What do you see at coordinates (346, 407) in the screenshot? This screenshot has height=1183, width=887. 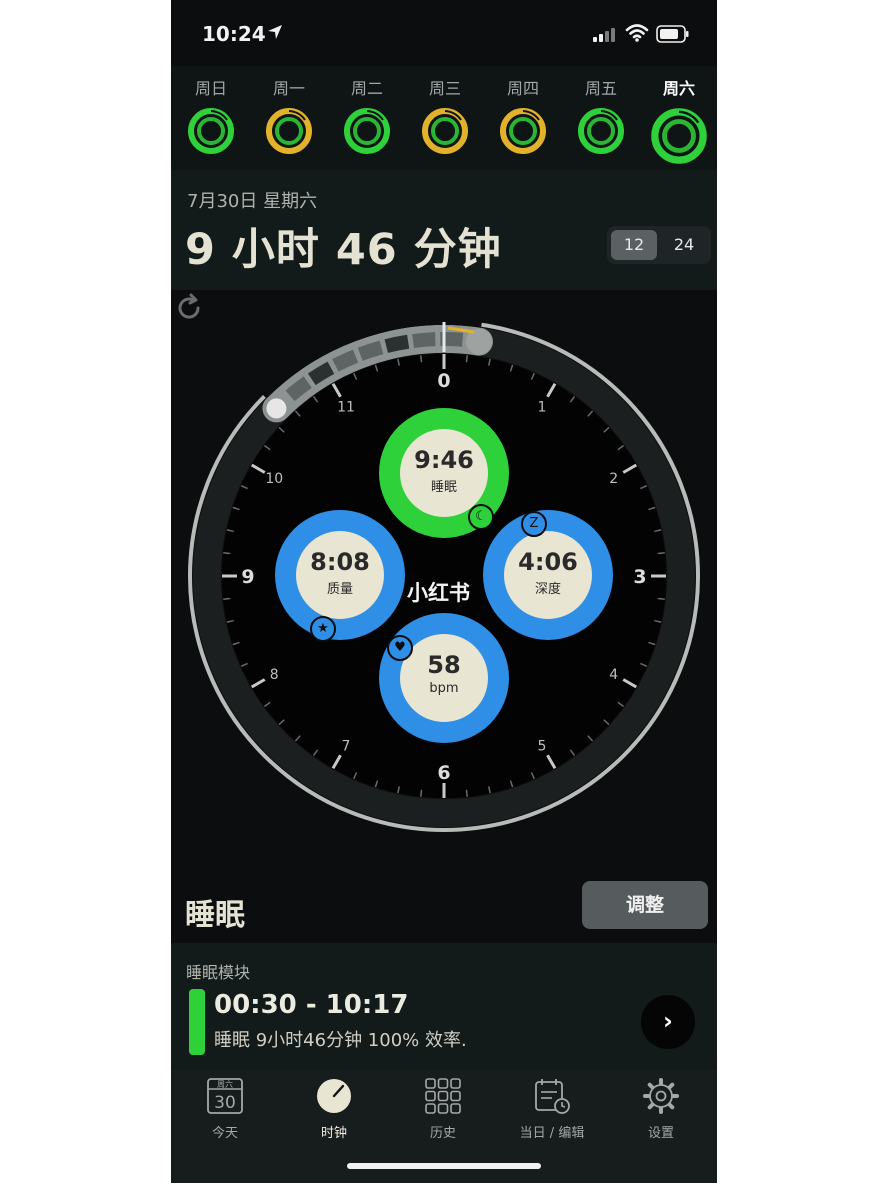 I see `dial-hour-label: 11` at bounding box center [346, 407].